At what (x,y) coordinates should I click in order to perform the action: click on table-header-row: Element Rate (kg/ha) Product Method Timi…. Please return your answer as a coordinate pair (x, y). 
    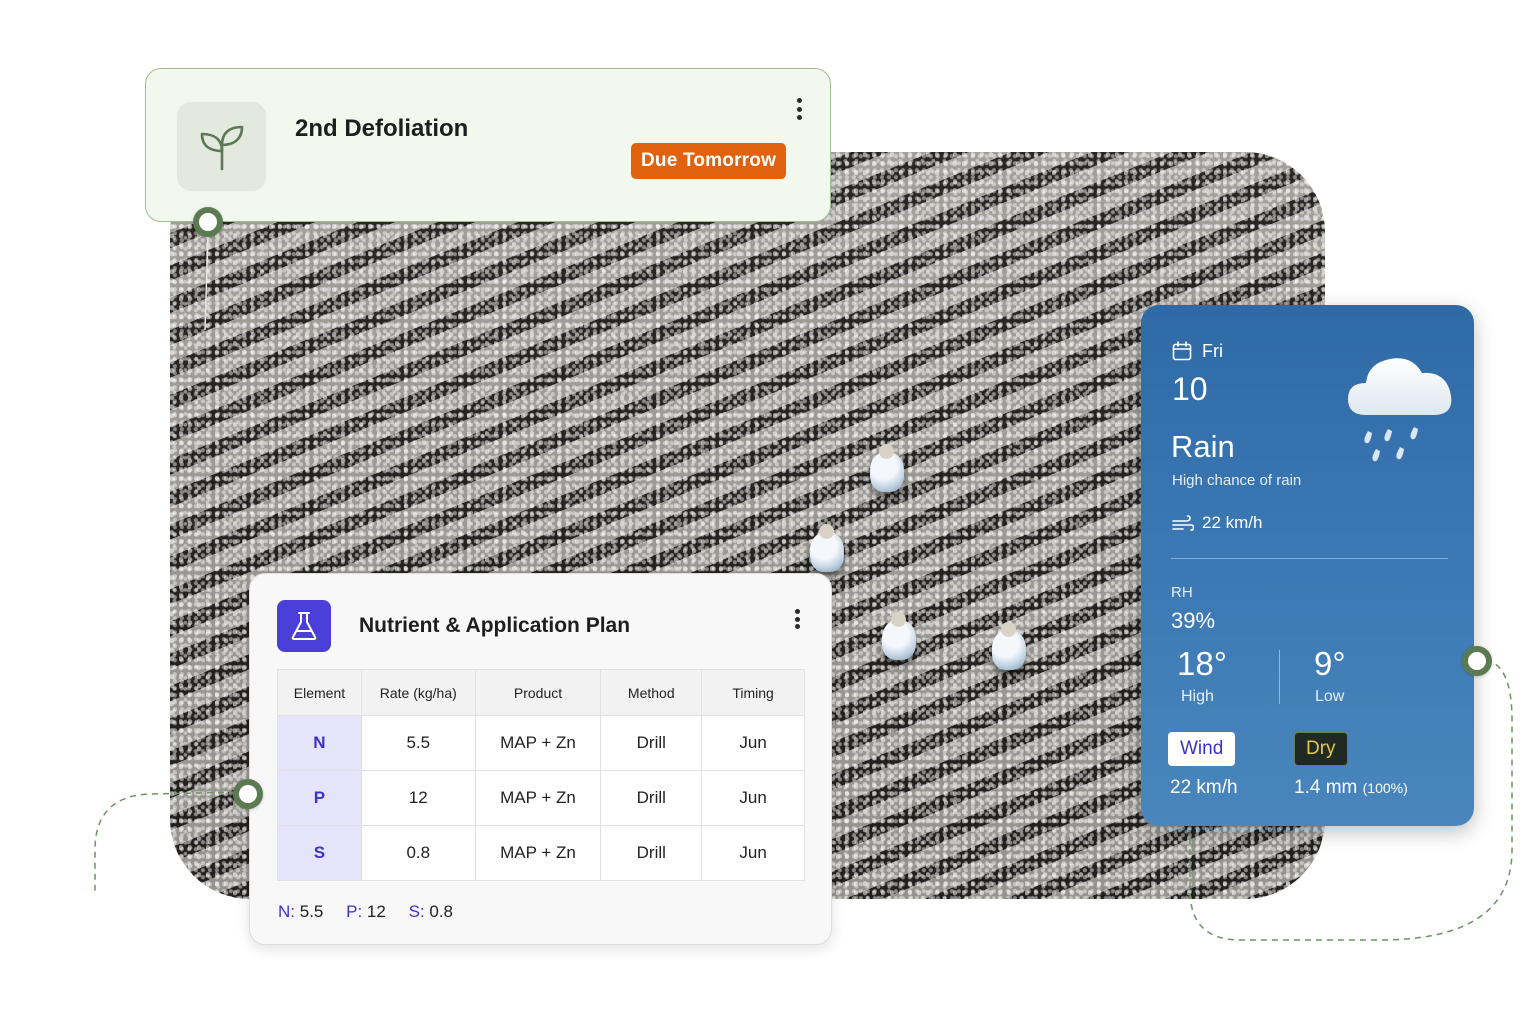
    Looking at the image, I should click on (541, 692).